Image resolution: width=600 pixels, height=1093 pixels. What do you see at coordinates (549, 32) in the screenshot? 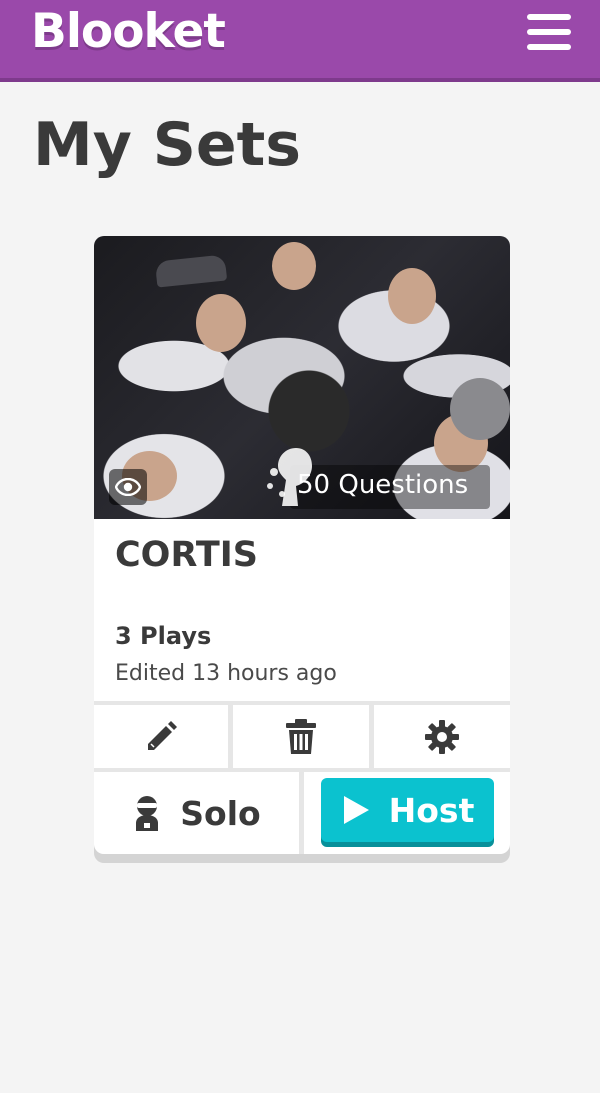
I see `hamburger-menu-icon` at bounding box center [549, 32].